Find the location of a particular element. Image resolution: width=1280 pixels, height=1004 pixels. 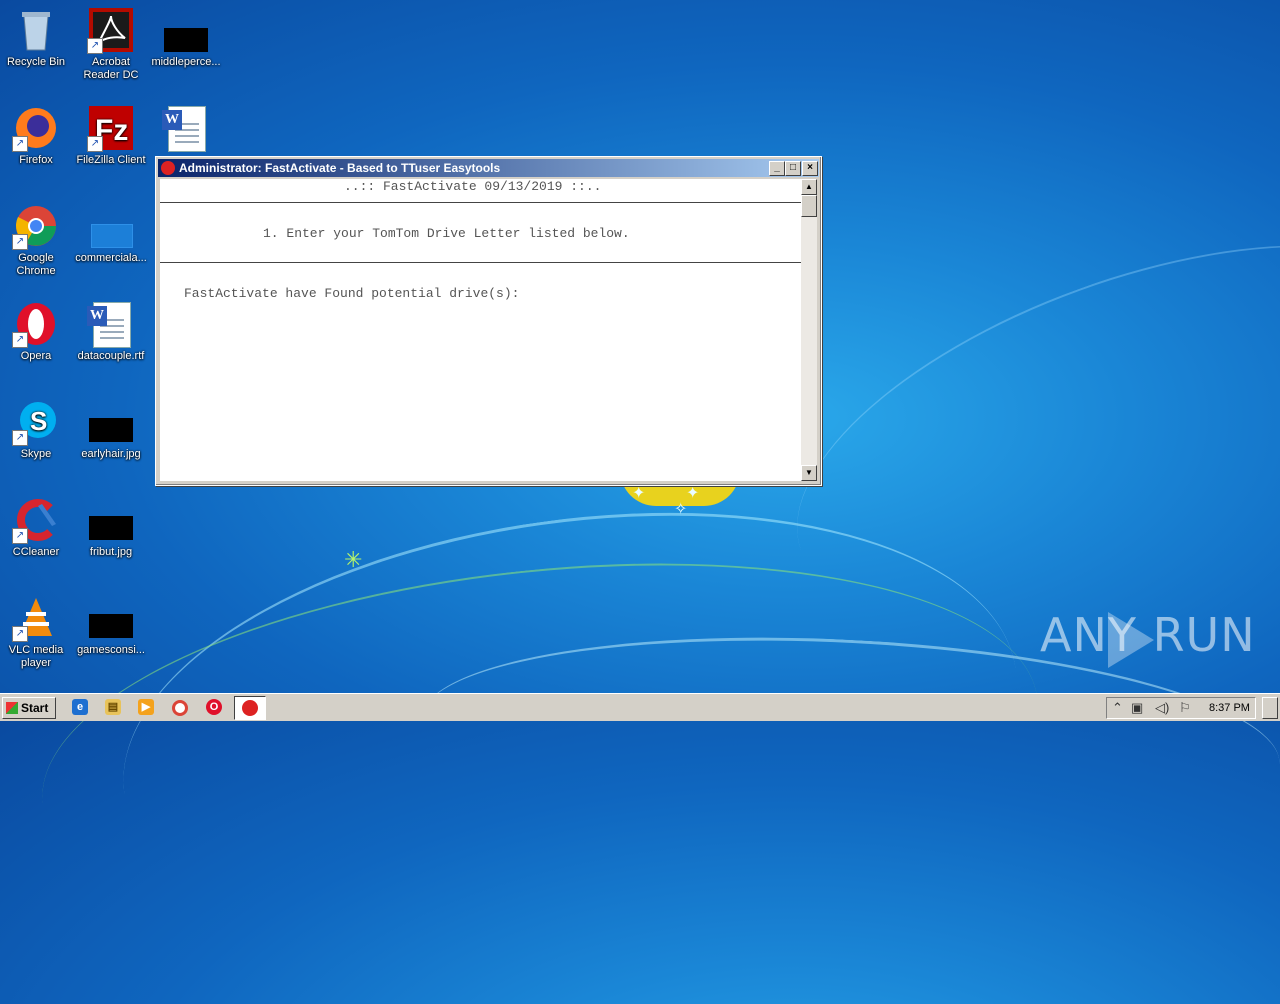

icon-label: VLC media player is located at coordinates (36, 656).